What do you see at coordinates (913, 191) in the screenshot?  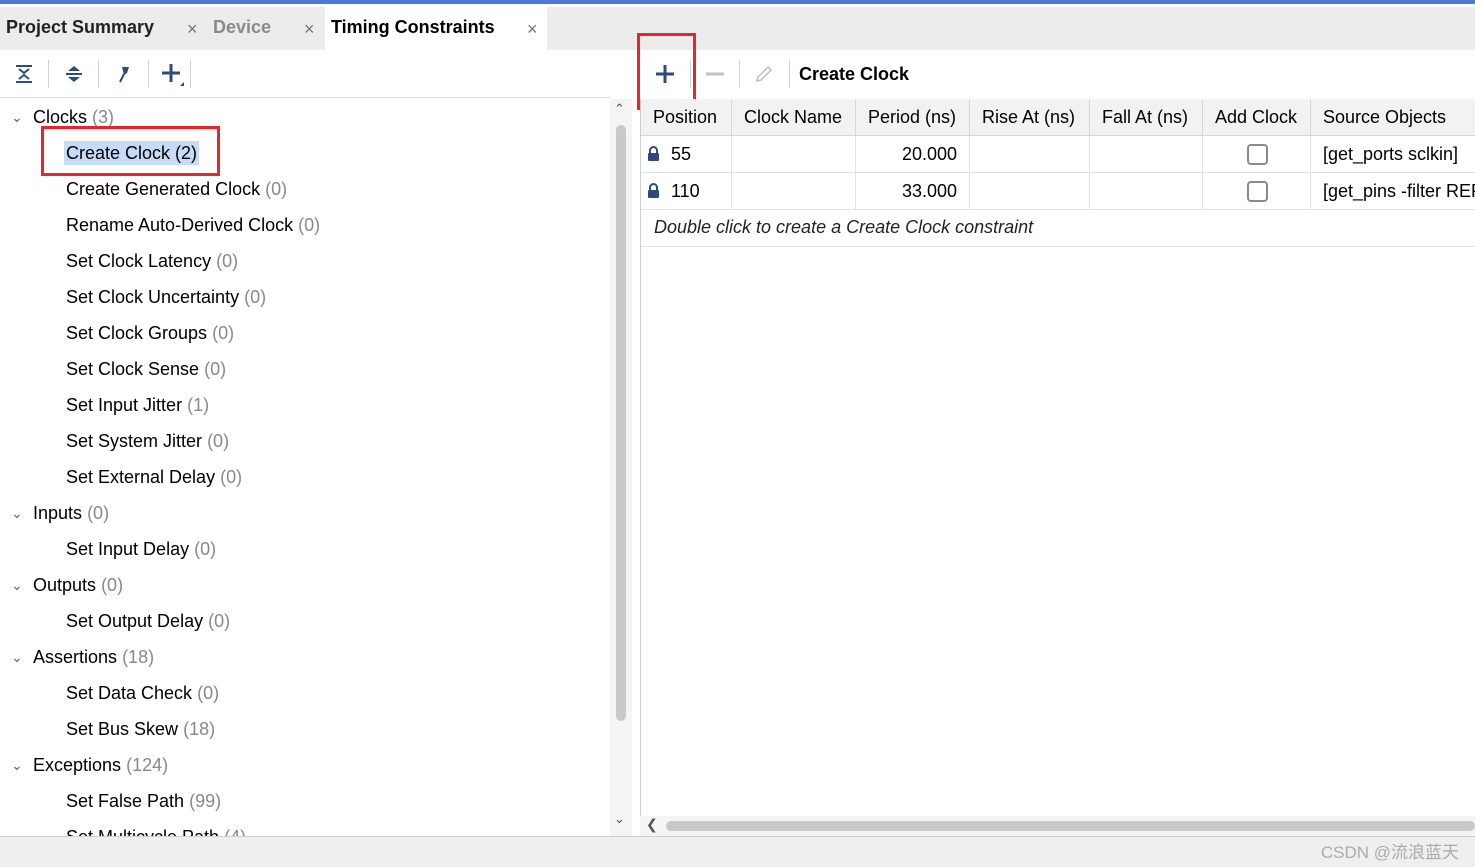 I see `cell-period: 33.000` at bounding box center [913, 191].